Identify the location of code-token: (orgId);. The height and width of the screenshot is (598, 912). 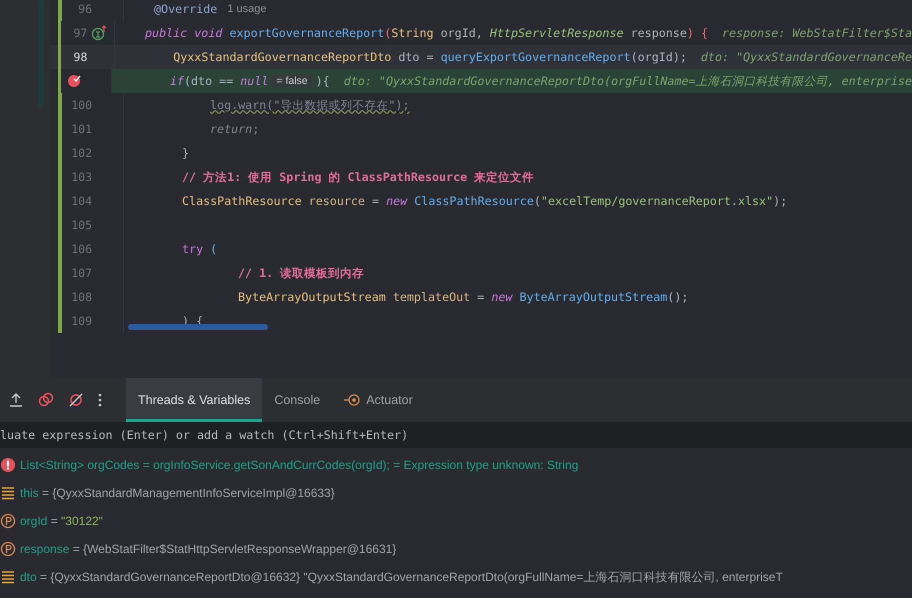
(658, 57).